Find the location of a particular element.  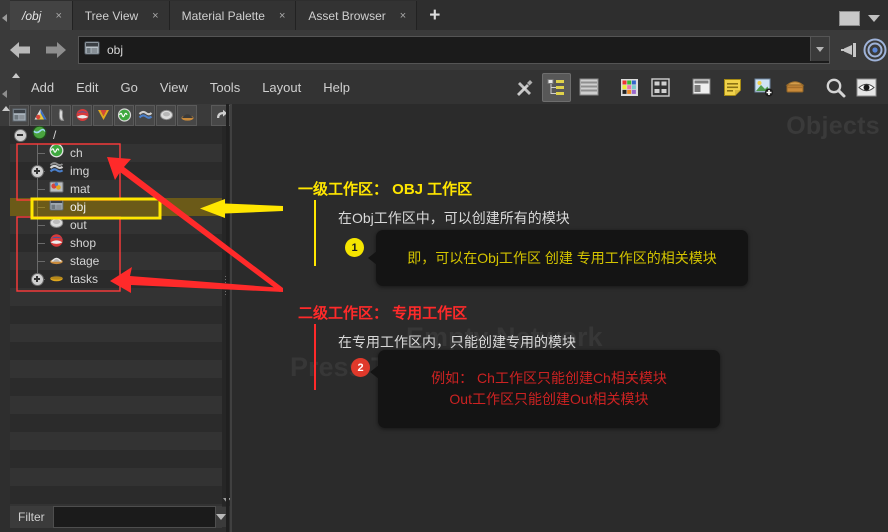

tree-row-ch: ch is located at coordinates (116, 152).